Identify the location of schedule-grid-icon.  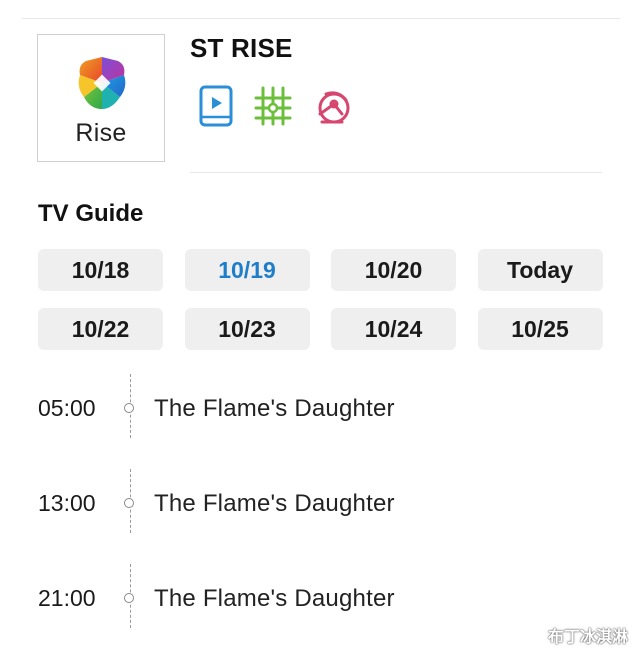
(273, 106).